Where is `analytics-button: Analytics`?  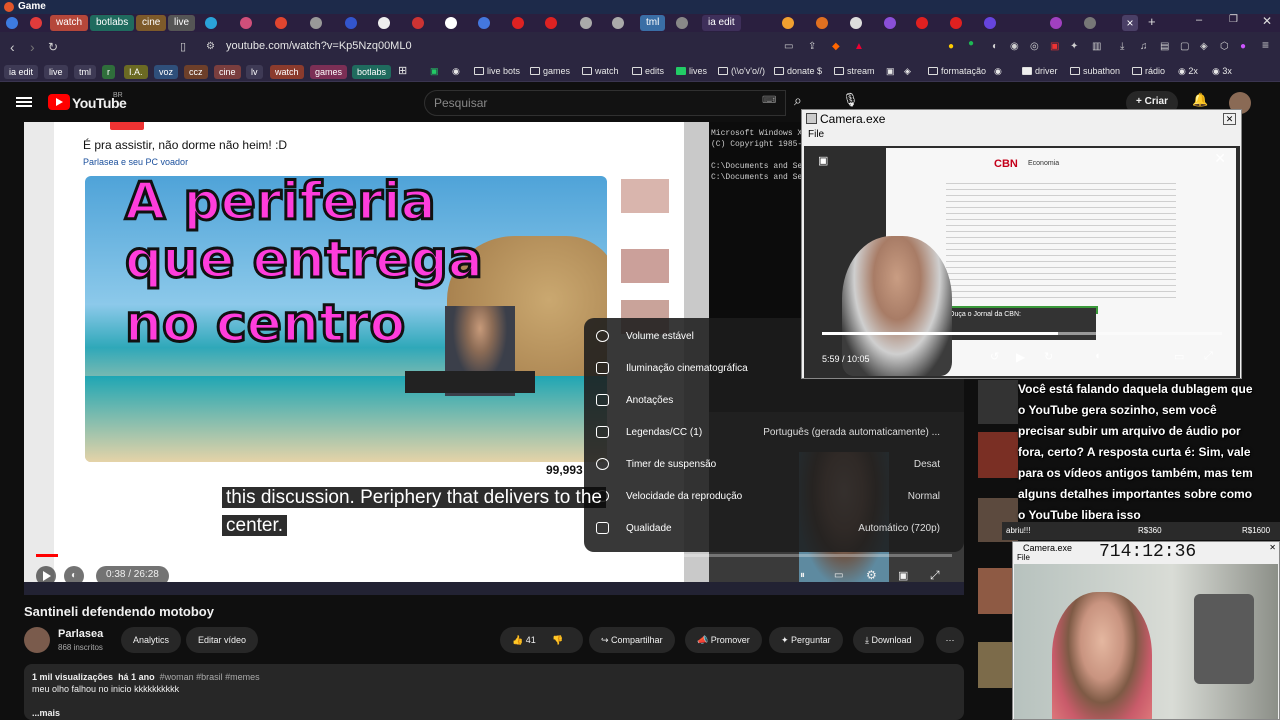 analytics-button: Analytics is located at coordinates (151, 640).